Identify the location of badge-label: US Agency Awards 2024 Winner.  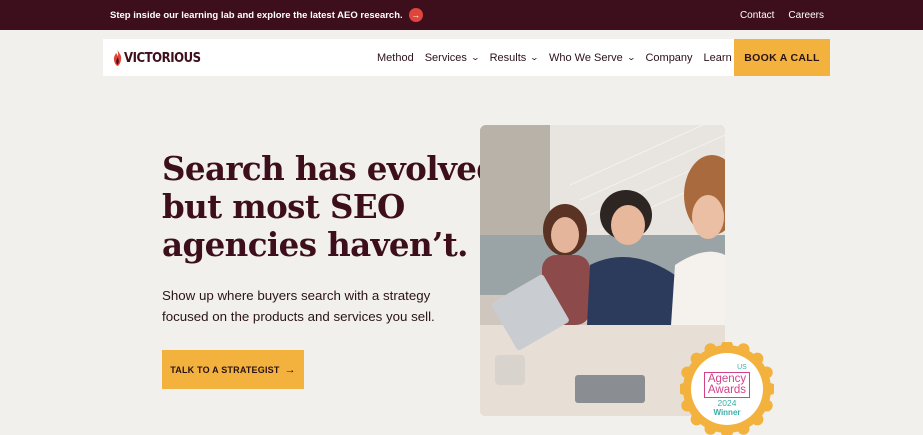
(727, 388).